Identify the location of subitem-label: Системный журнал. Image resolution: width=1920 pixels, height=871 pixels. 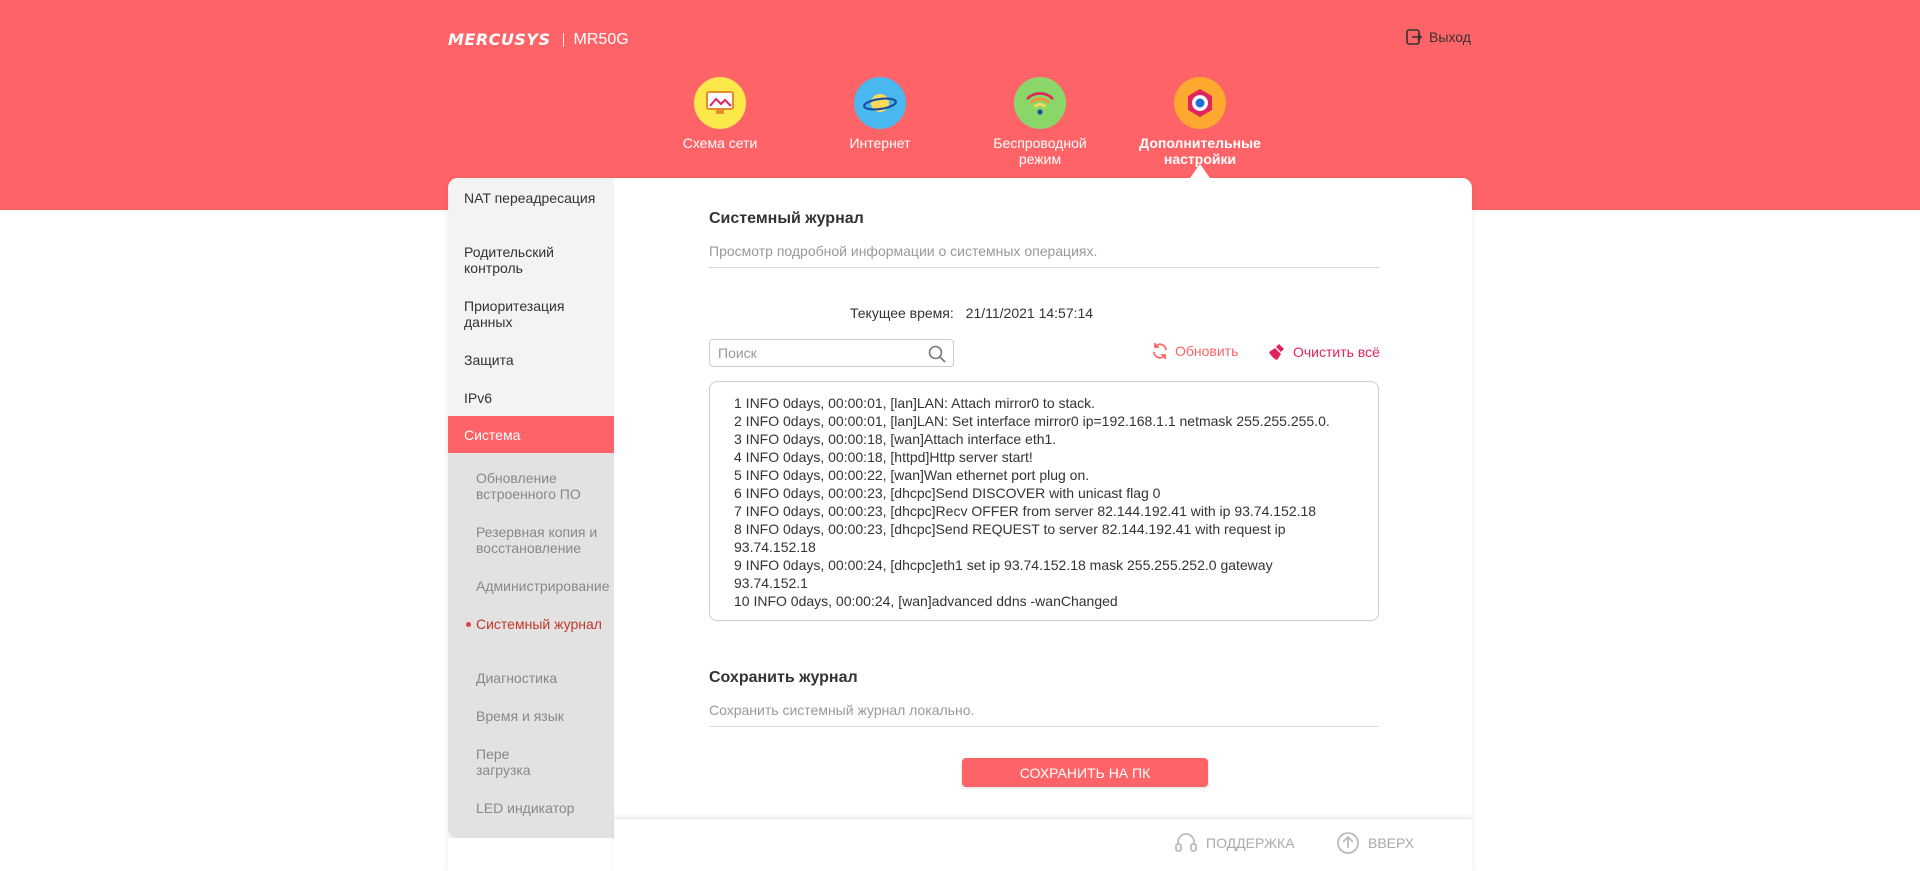
(539, 624).